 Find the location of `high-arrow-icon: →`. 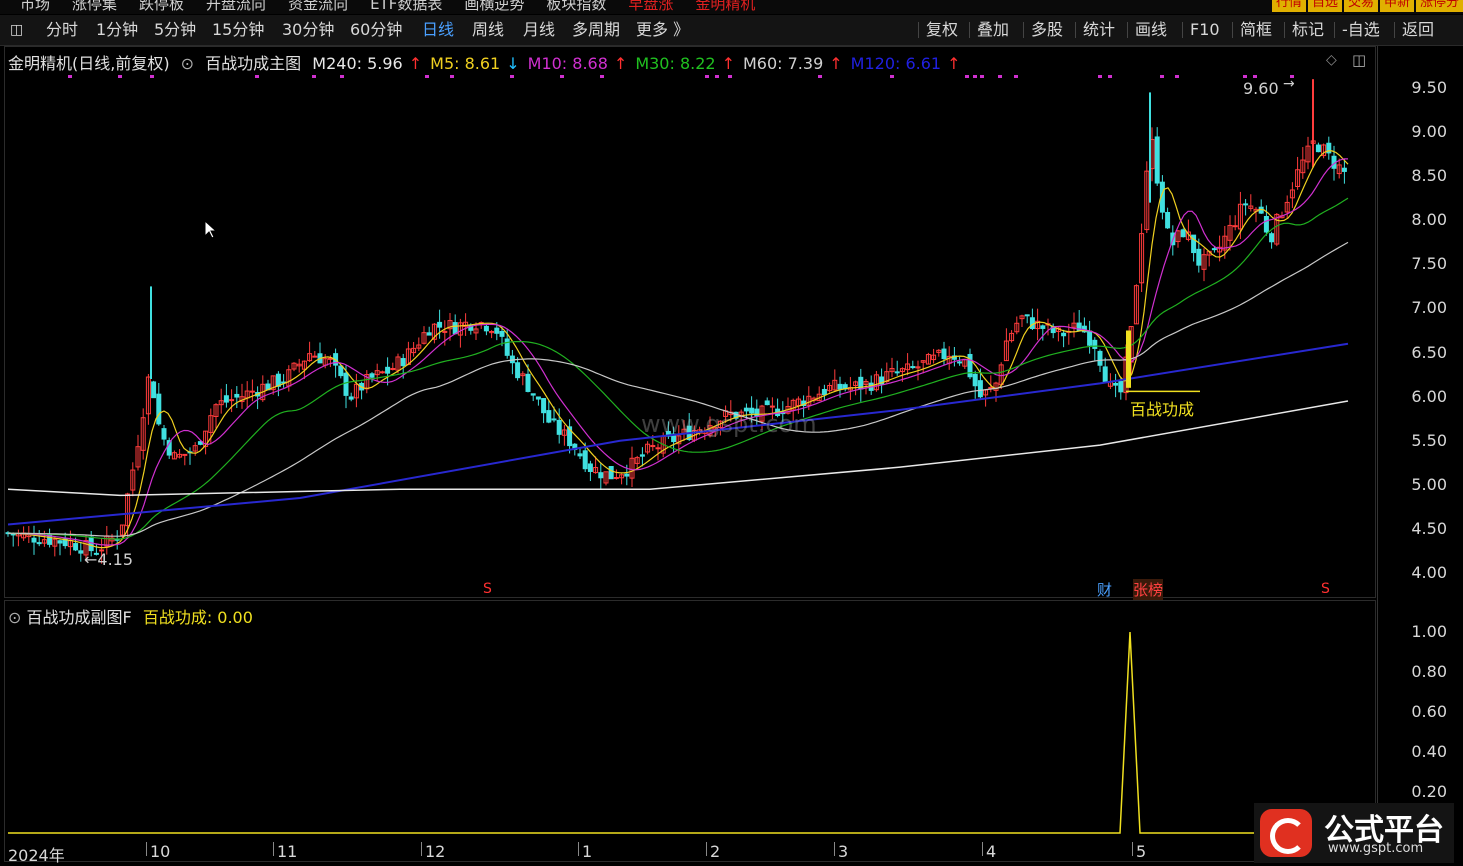

high-arrow-icon: → is located at coordinates (1289, 84).